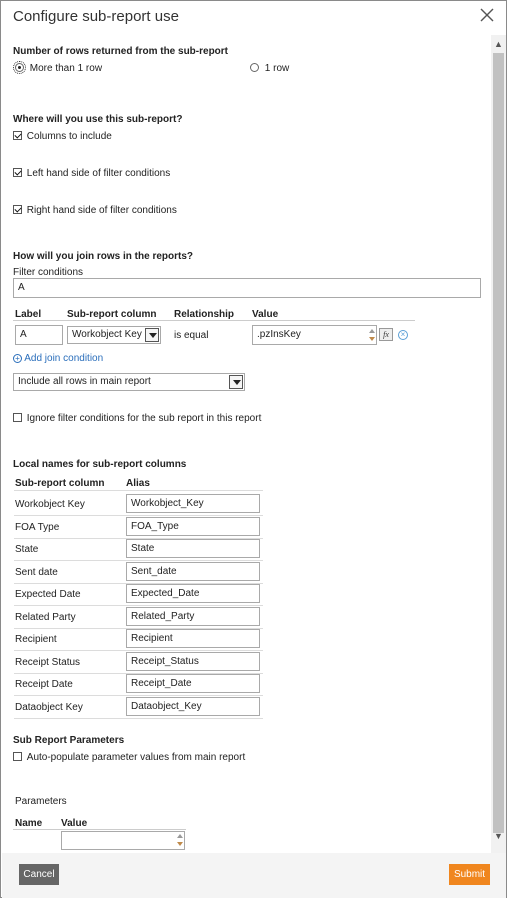  Describe the element at coordinates (193, 571) in the screenshot. I see `alias-input: Sent_date` at that location.